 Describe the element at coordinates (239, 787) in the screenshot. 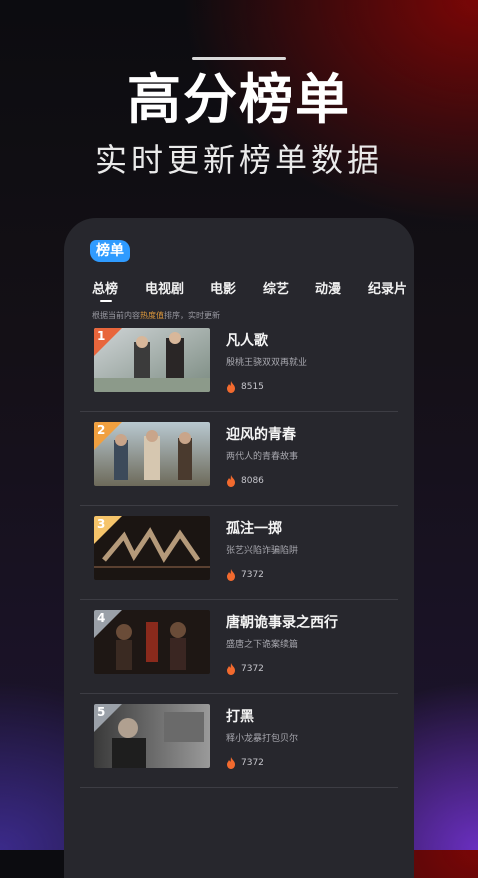

I see `divider` at that location.